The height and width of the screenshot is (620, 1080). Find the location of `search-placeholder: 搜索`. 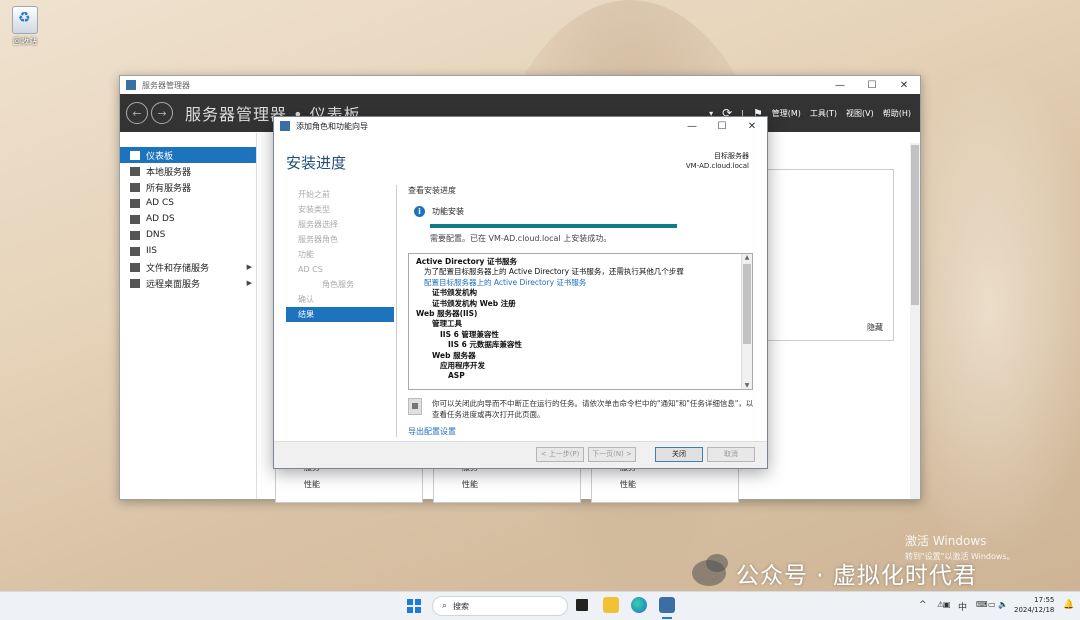

search-placeholder: 搜索 is located at coordinates (461, 606).